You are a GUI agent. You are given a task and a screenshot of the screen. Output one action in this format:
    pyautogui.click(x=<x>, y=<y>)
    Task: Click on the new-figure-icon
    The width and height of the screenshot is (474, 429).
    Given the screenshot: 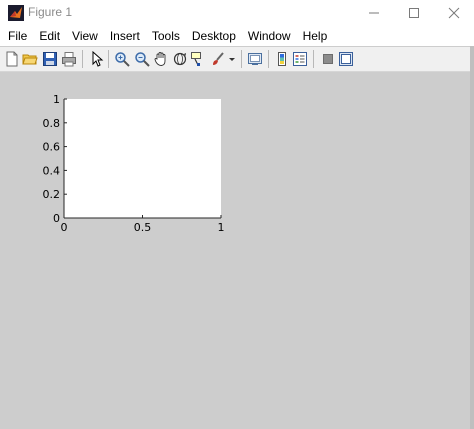 What is the action you would take?
    pyautogui.click(x=12, y=59)
    